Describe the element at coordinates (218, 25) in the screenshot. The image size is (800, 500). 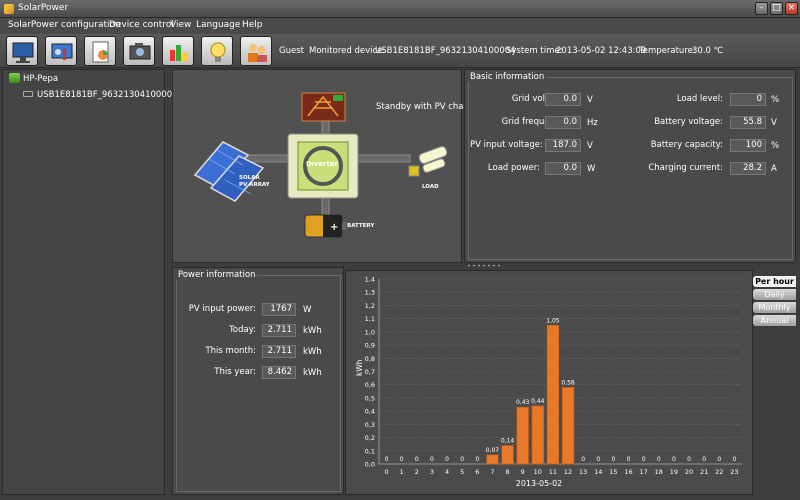
I see `menu-language: Language` at that location.